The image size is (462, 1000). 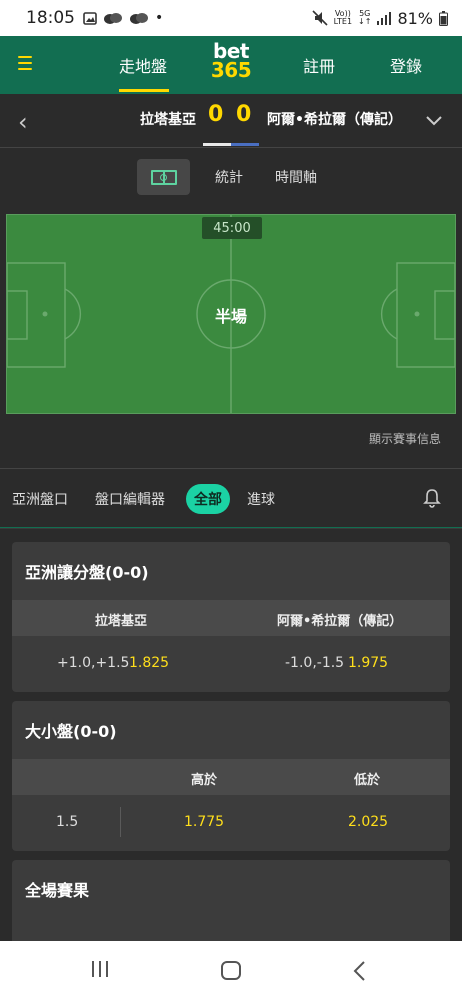 I want to click on pitch-icon, so click(x=163, y=177).